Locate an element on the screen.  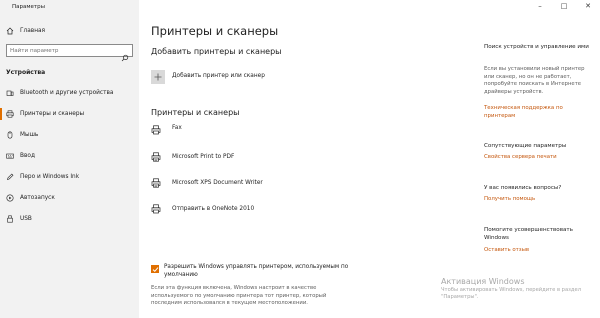
maximize-button: □ is located at coordinates (564, 6).